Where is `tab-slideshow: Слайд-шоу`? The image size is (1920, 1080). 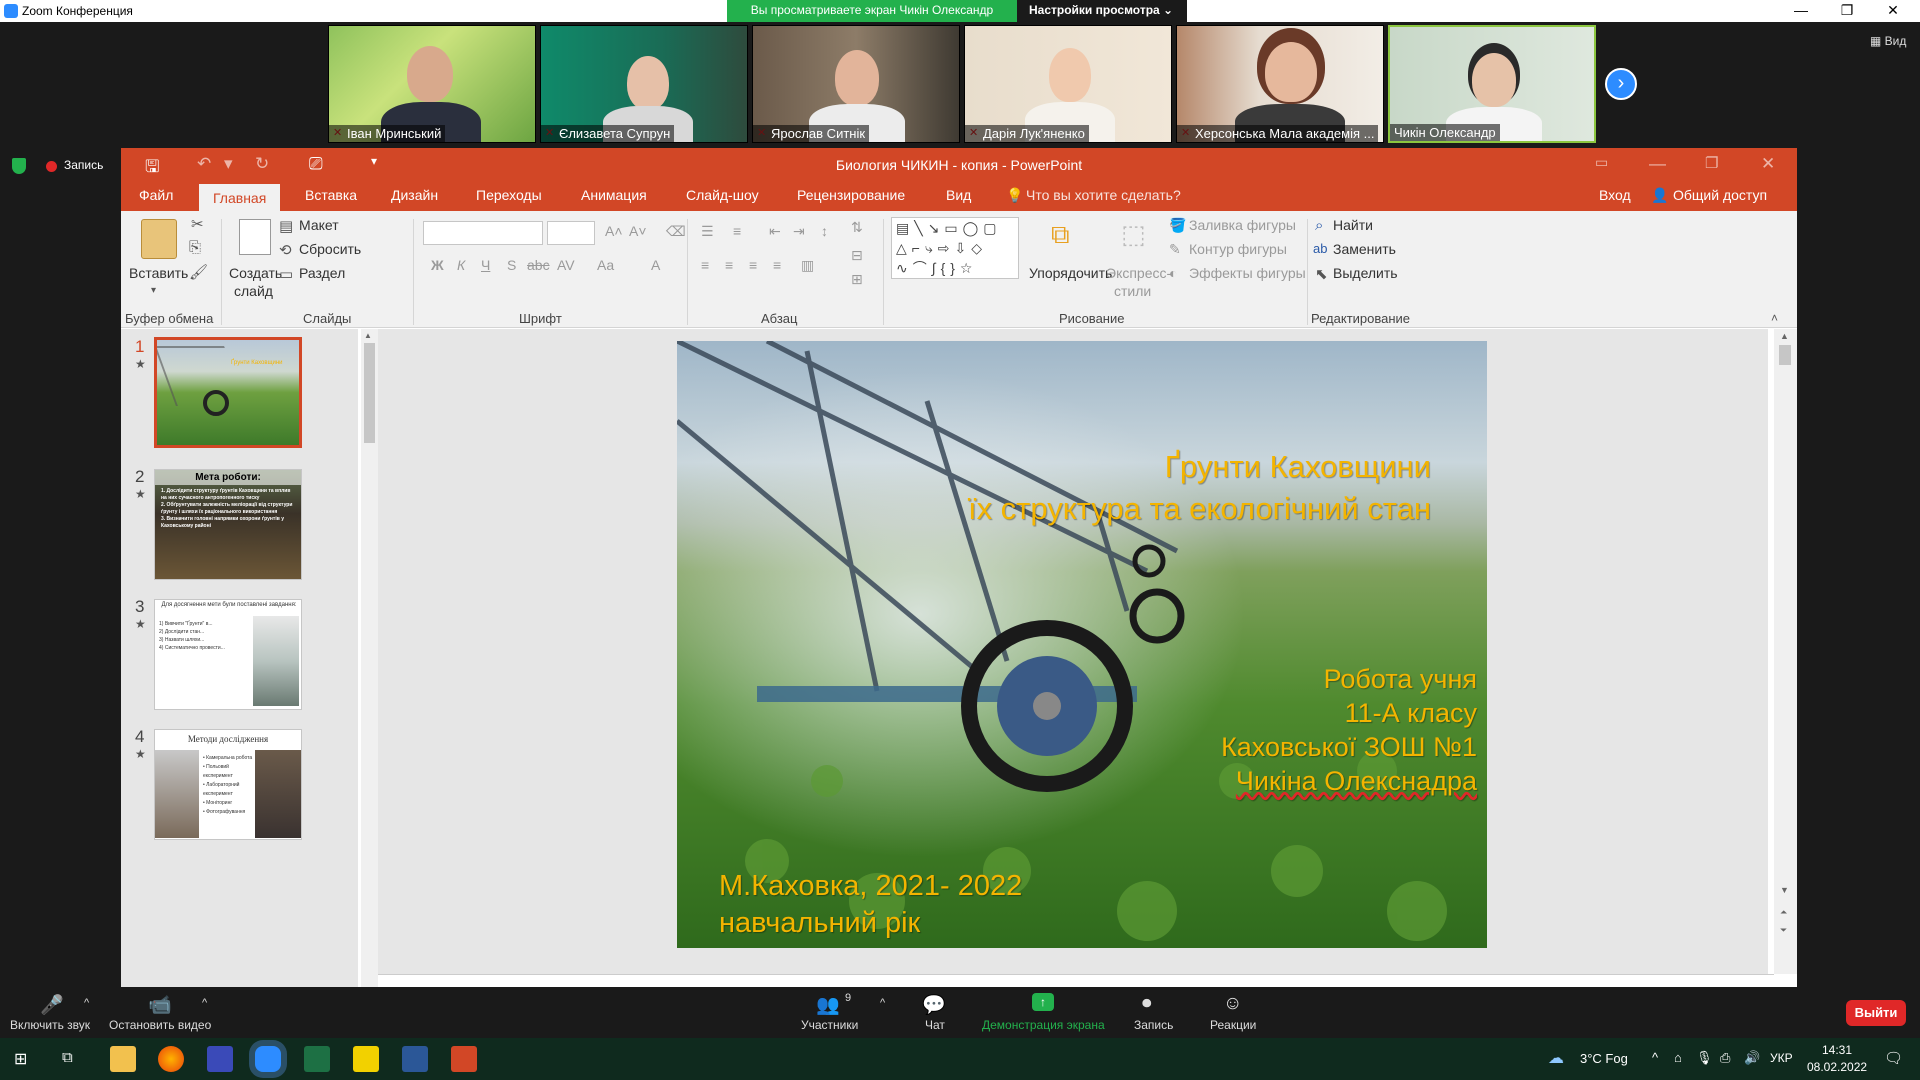 tab-slideshow: Слайд-шоу is located at coordinates (722, 195).